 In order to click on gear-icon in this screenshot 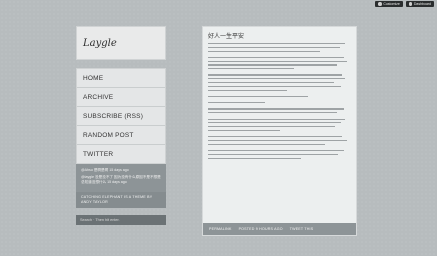, I will do `click(380, 4)`.